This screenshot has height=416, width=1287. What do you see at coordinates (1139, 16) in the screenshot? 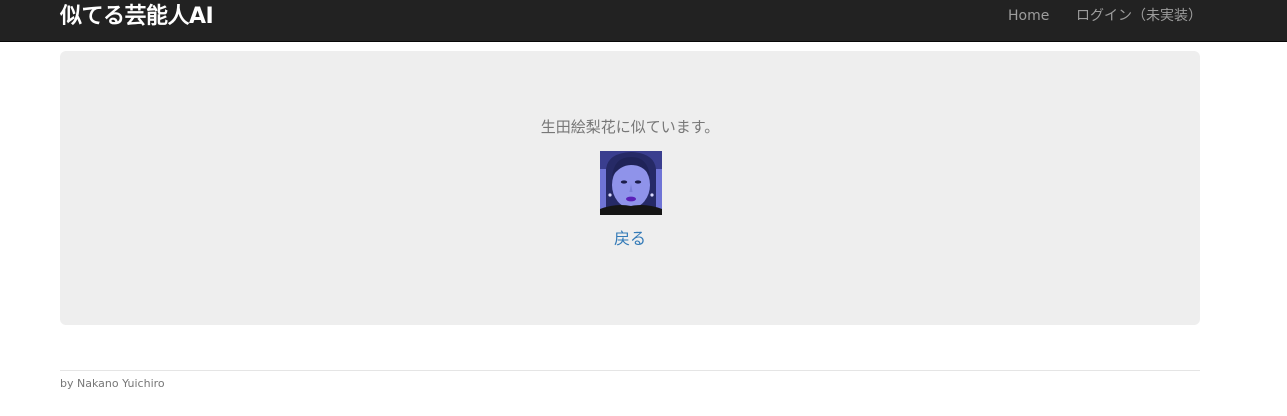
I see `nav-login-link: ログイン（未実装）` at bounding box center [1139, 16].